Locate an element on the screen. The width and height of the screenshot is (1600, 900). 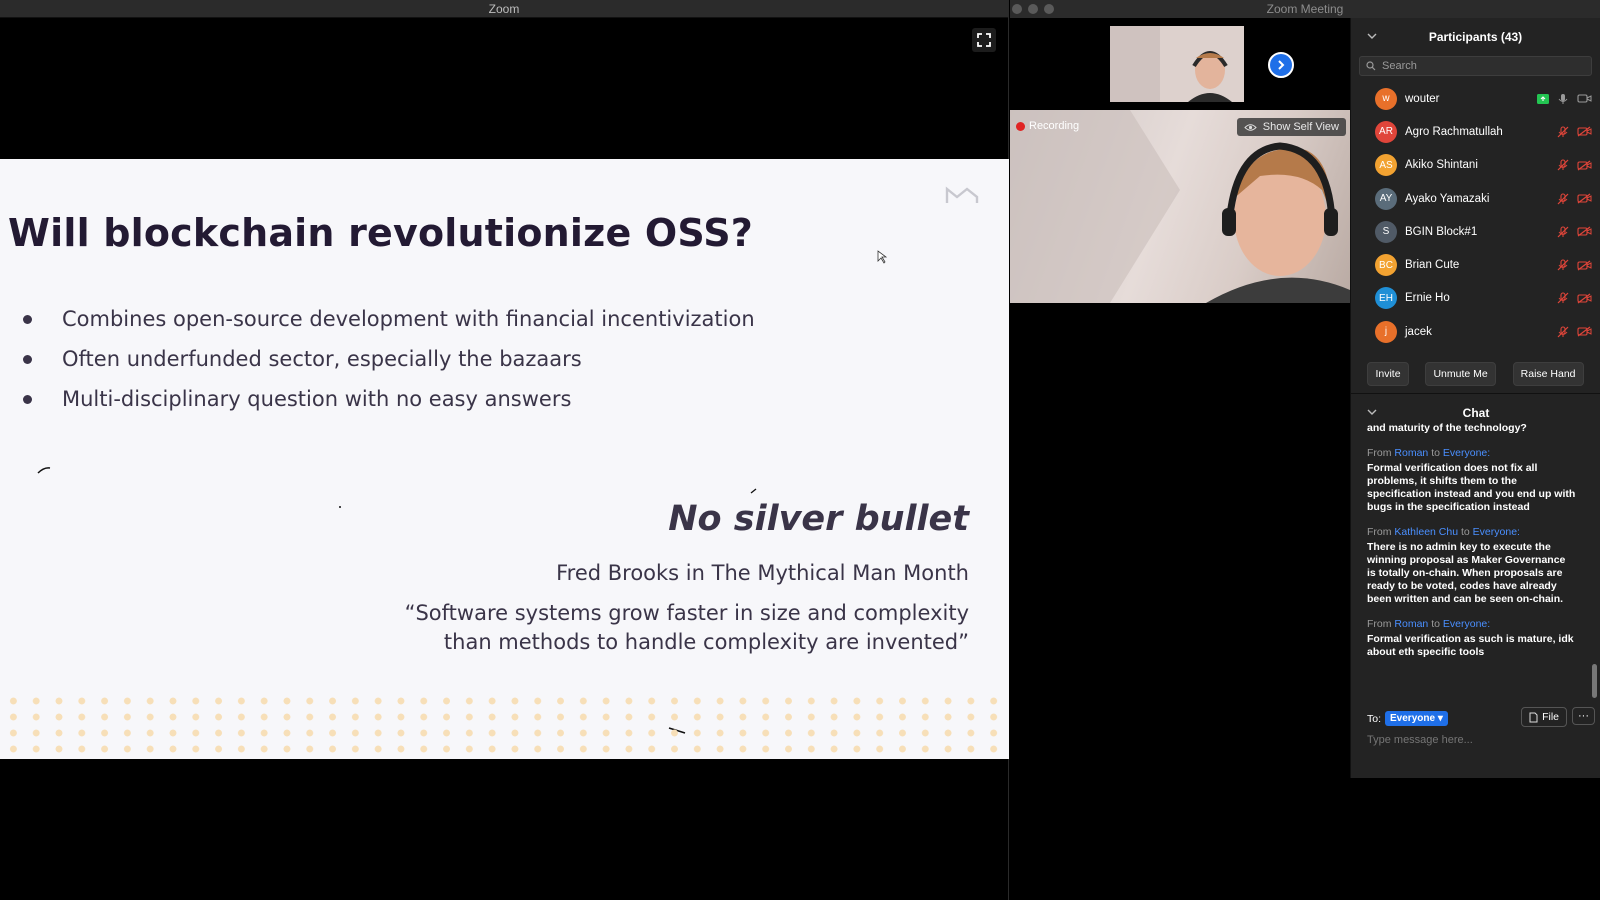
unmute-me-button: Unmute Me is located at coordinates (1460, 374).